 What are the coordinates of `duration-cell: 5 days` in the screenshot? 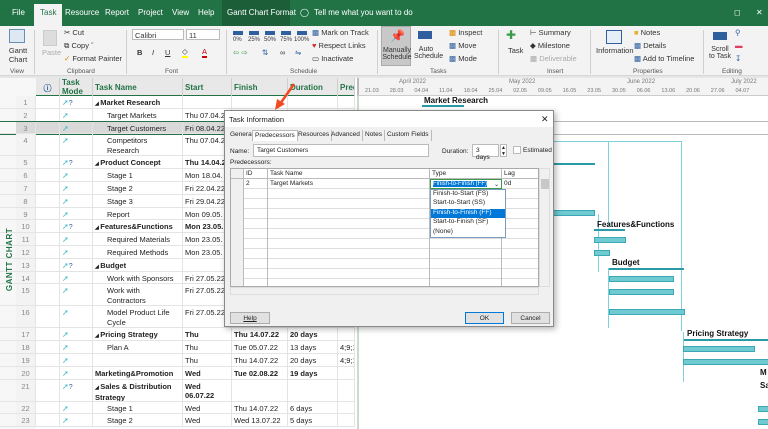 It's located at (313, 420).